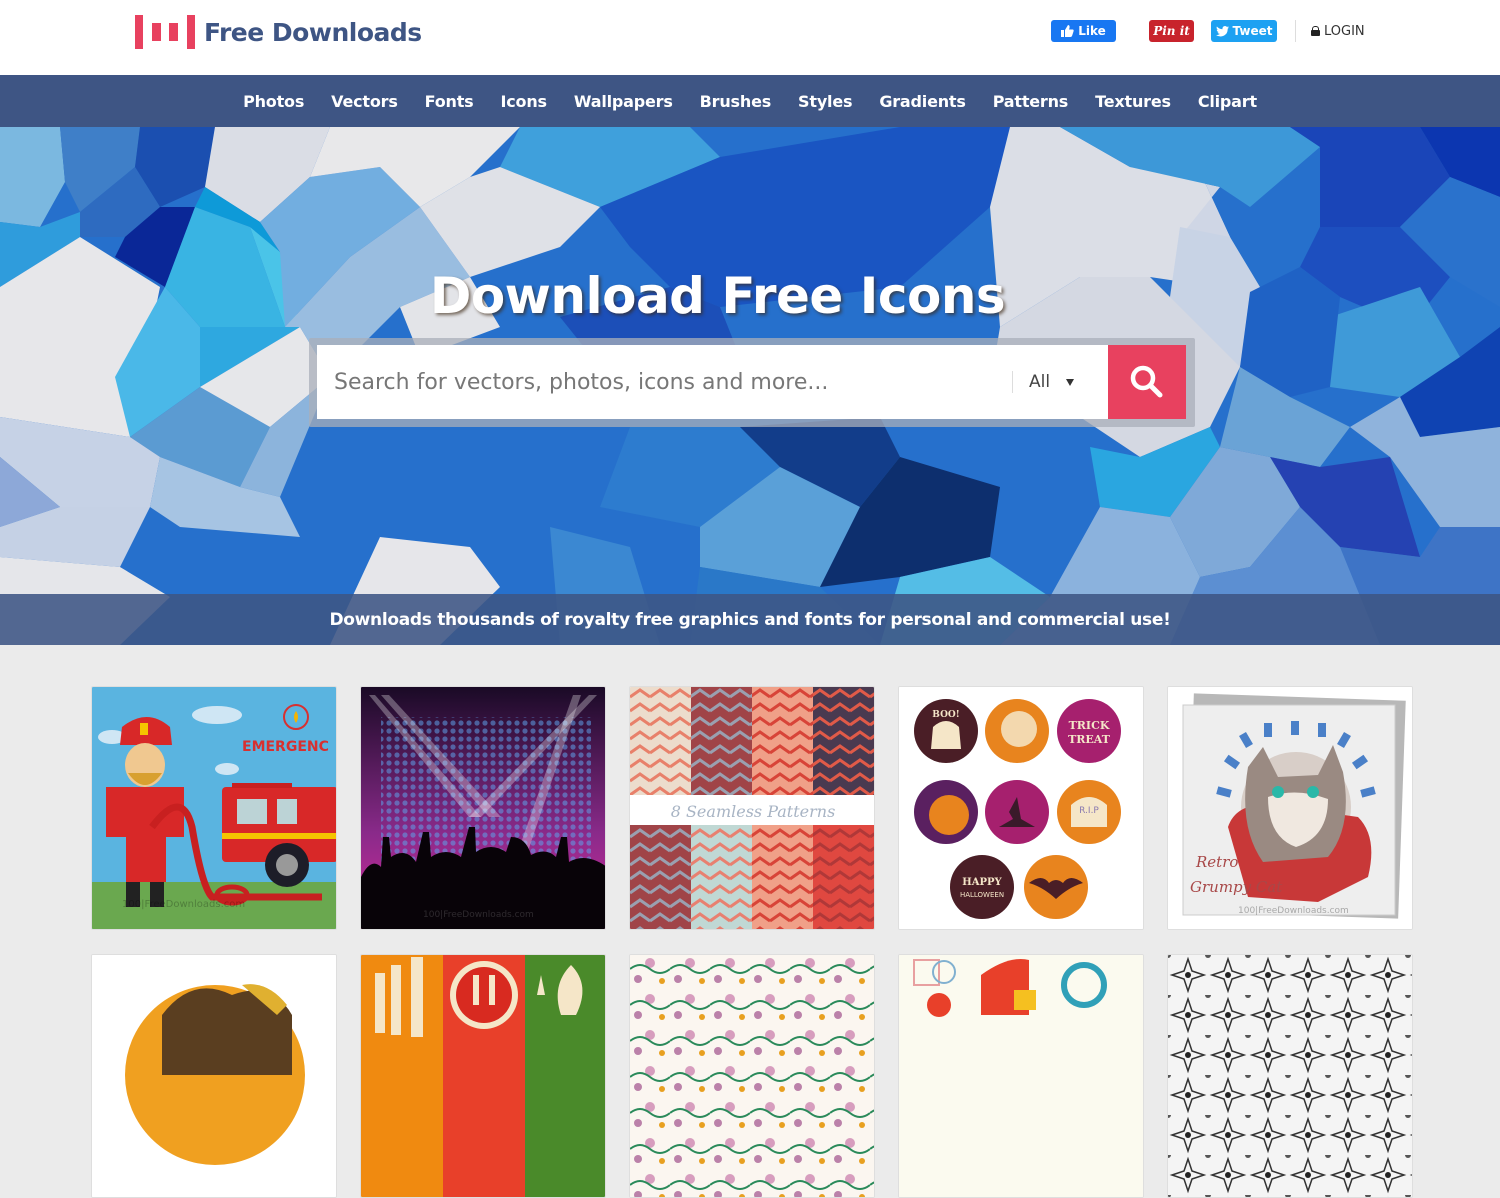 This screenshot has width=1500, height=1198. What do you see at coordinates (623, 101) in the screenshot?
I see `nav-item-wallpapers: Wallpapers` at bounding box center [623, 101].